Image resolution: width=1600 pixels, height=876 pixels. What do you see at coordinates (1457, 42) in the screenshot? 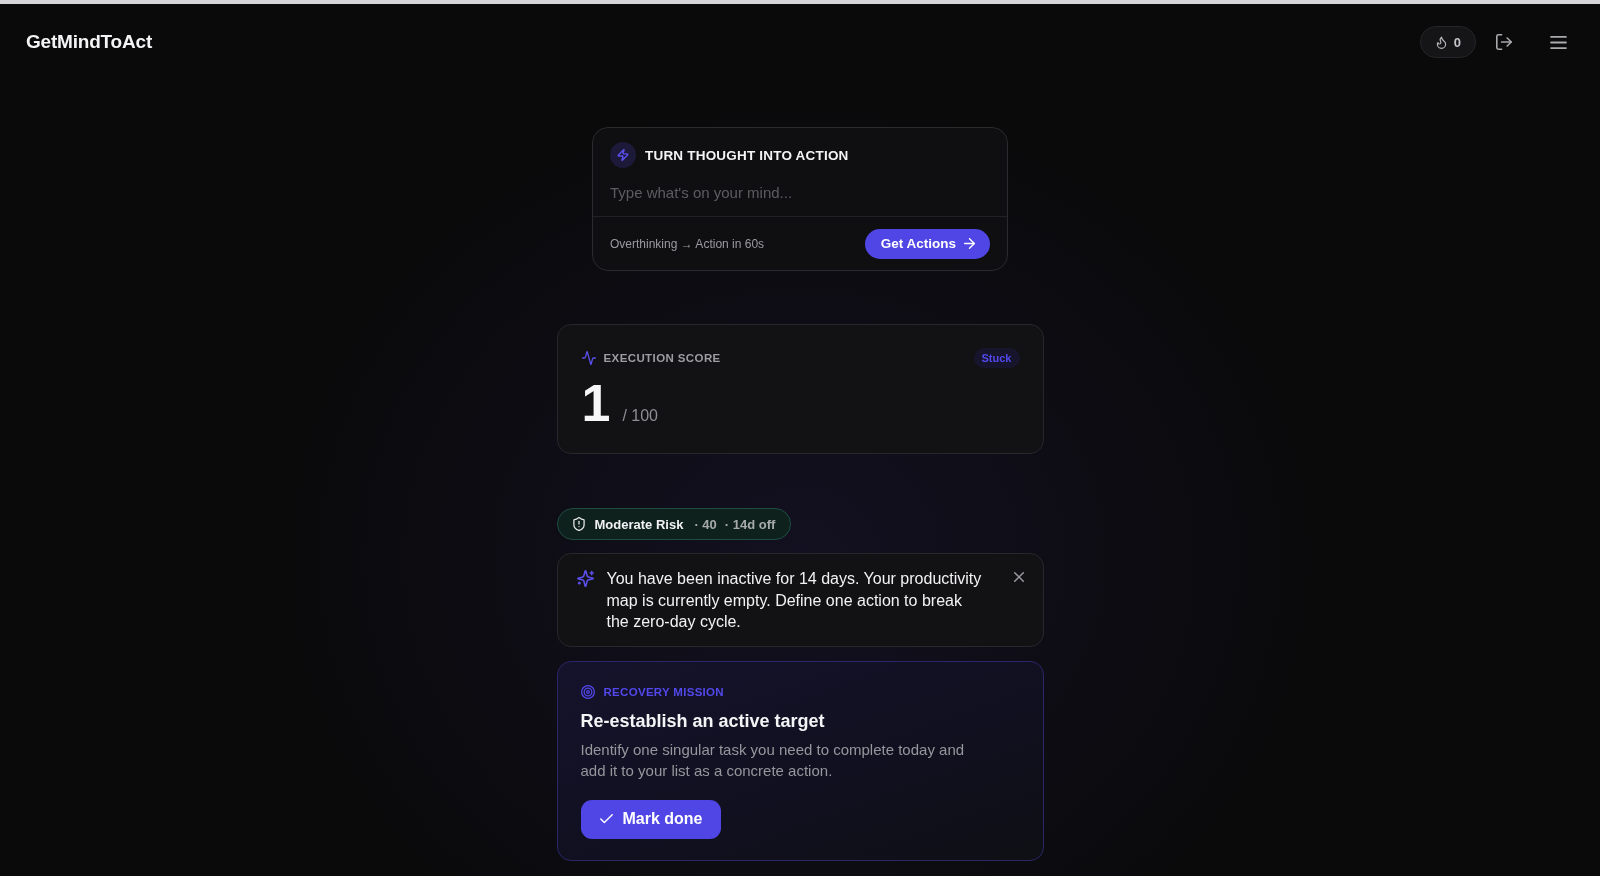
I see `streak-count: 0` at bounding box center [1457, 42].